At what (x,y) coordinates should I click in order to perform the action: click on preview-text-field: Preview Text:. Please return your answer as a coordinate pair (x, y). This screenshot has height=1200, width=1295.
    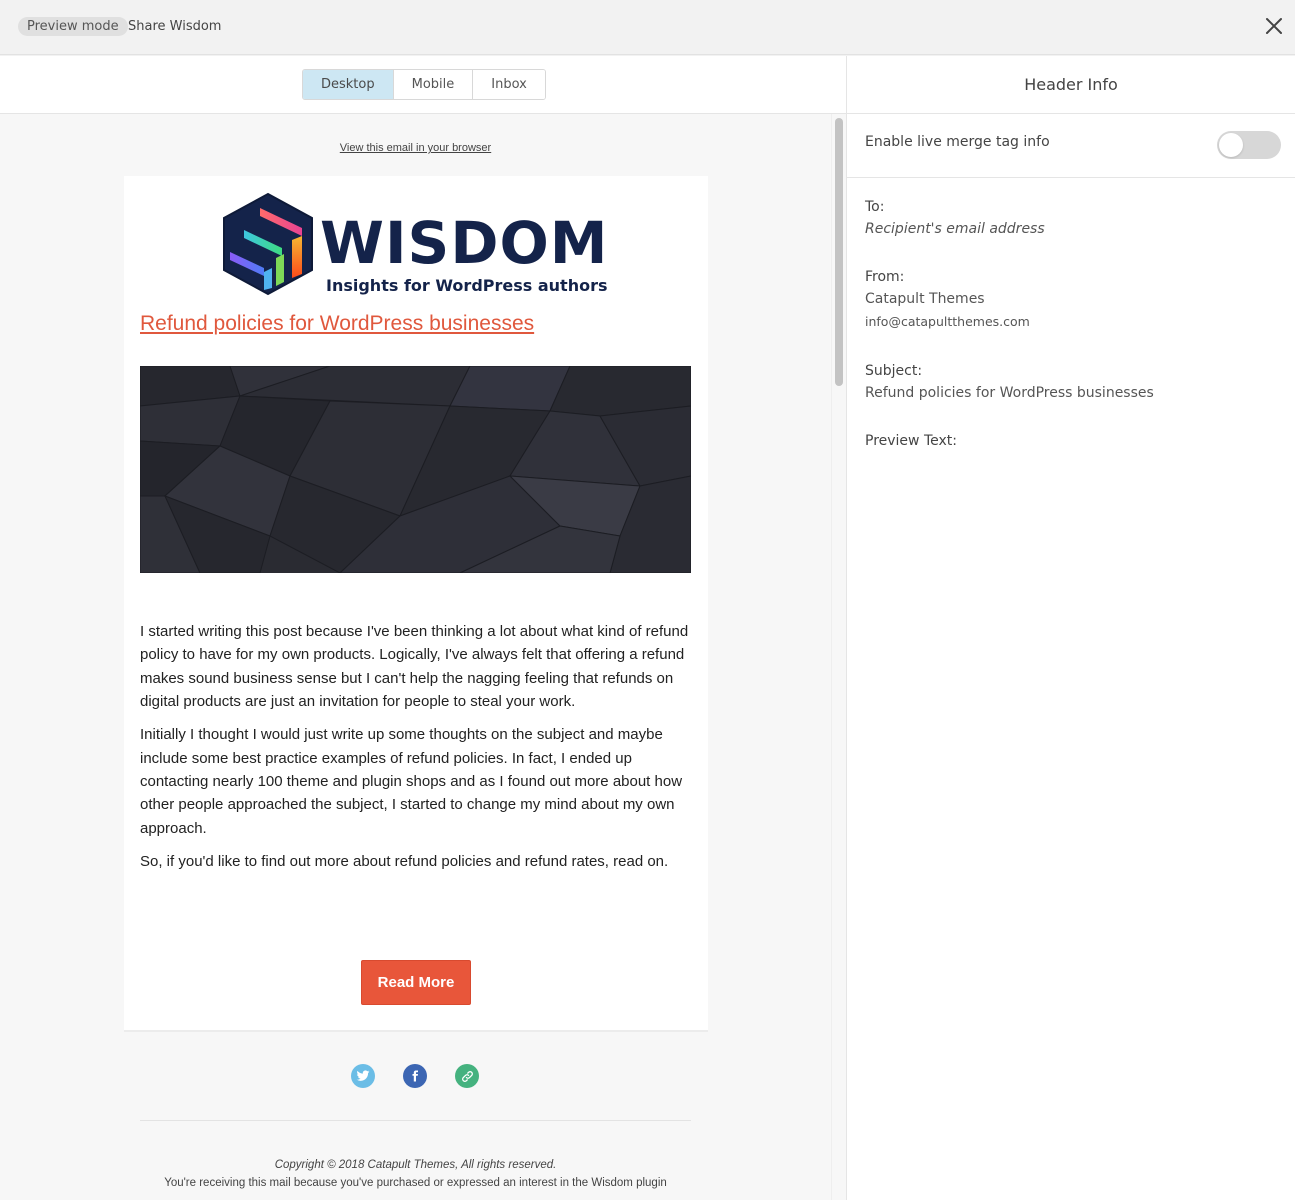
    Looking at the image, I should click on (911, 441).